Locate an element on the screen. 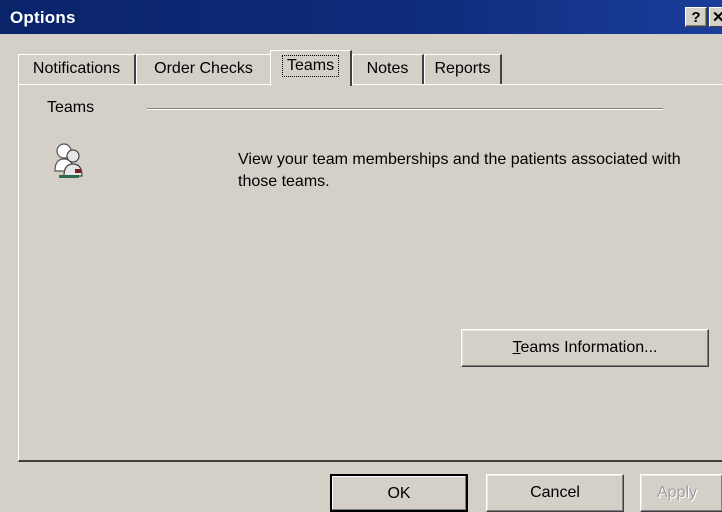 The image size is (722, 512). teams-people-icon is located at coordinates (68, 160).